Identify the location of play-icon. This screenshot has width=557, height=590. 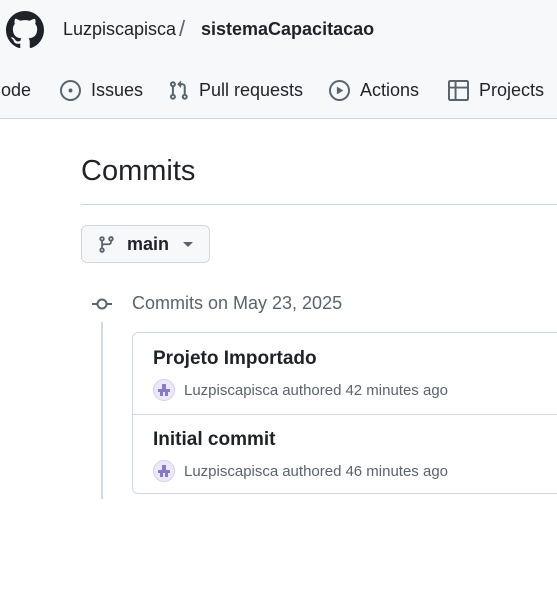
(339, 90).